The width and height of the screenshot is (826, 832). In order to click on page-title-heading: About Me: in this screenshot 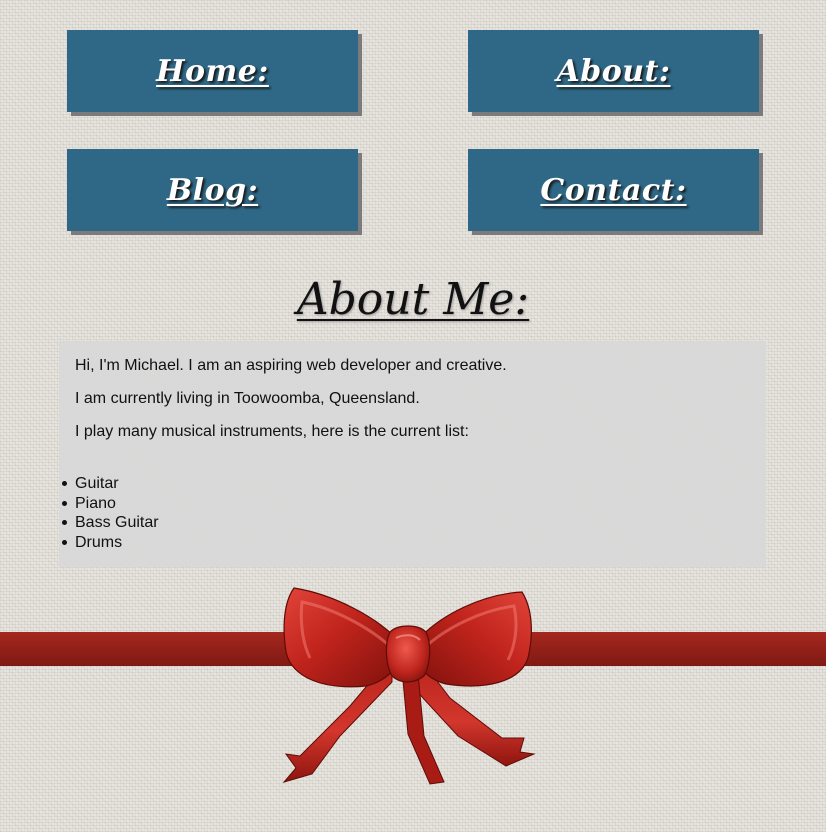, I will do `click(413, 299)`.